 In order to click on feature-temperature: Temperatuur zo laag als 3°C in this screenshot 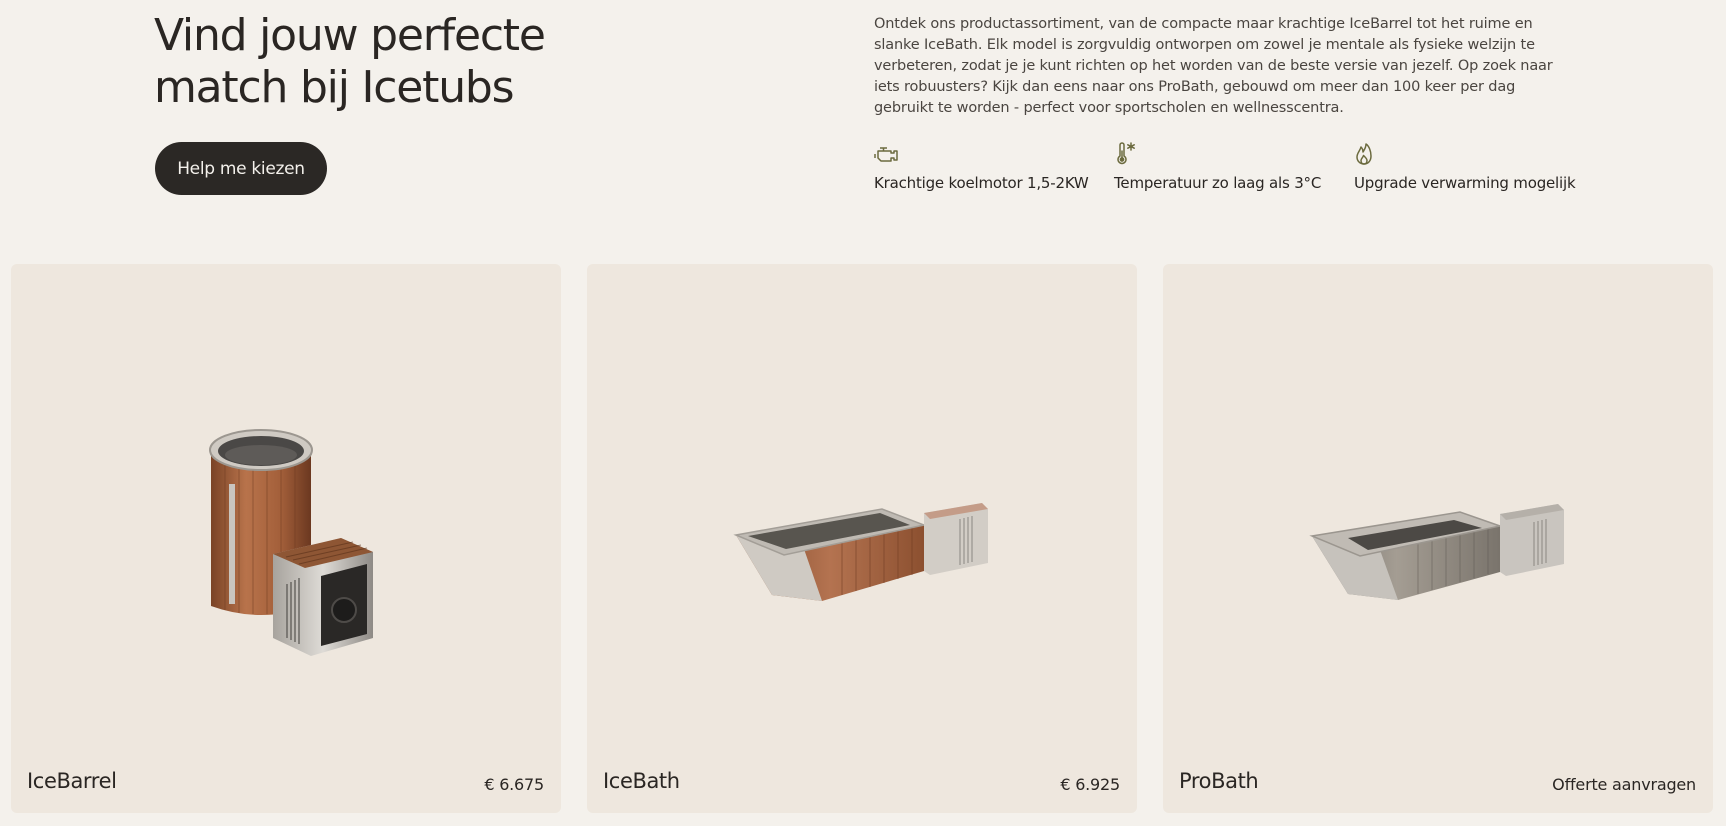, I will do `click(1217, 167)`.